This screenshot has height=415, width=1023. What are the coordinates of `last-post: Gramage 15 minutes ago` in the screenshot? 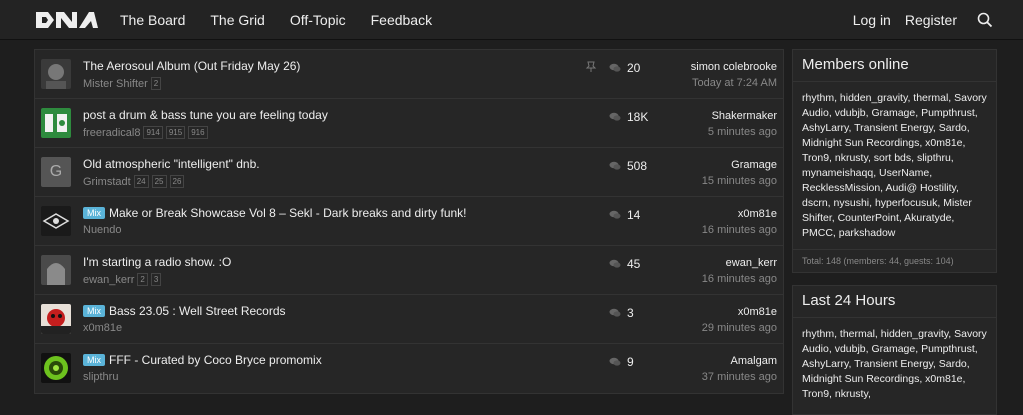 It's located at (739, 173).